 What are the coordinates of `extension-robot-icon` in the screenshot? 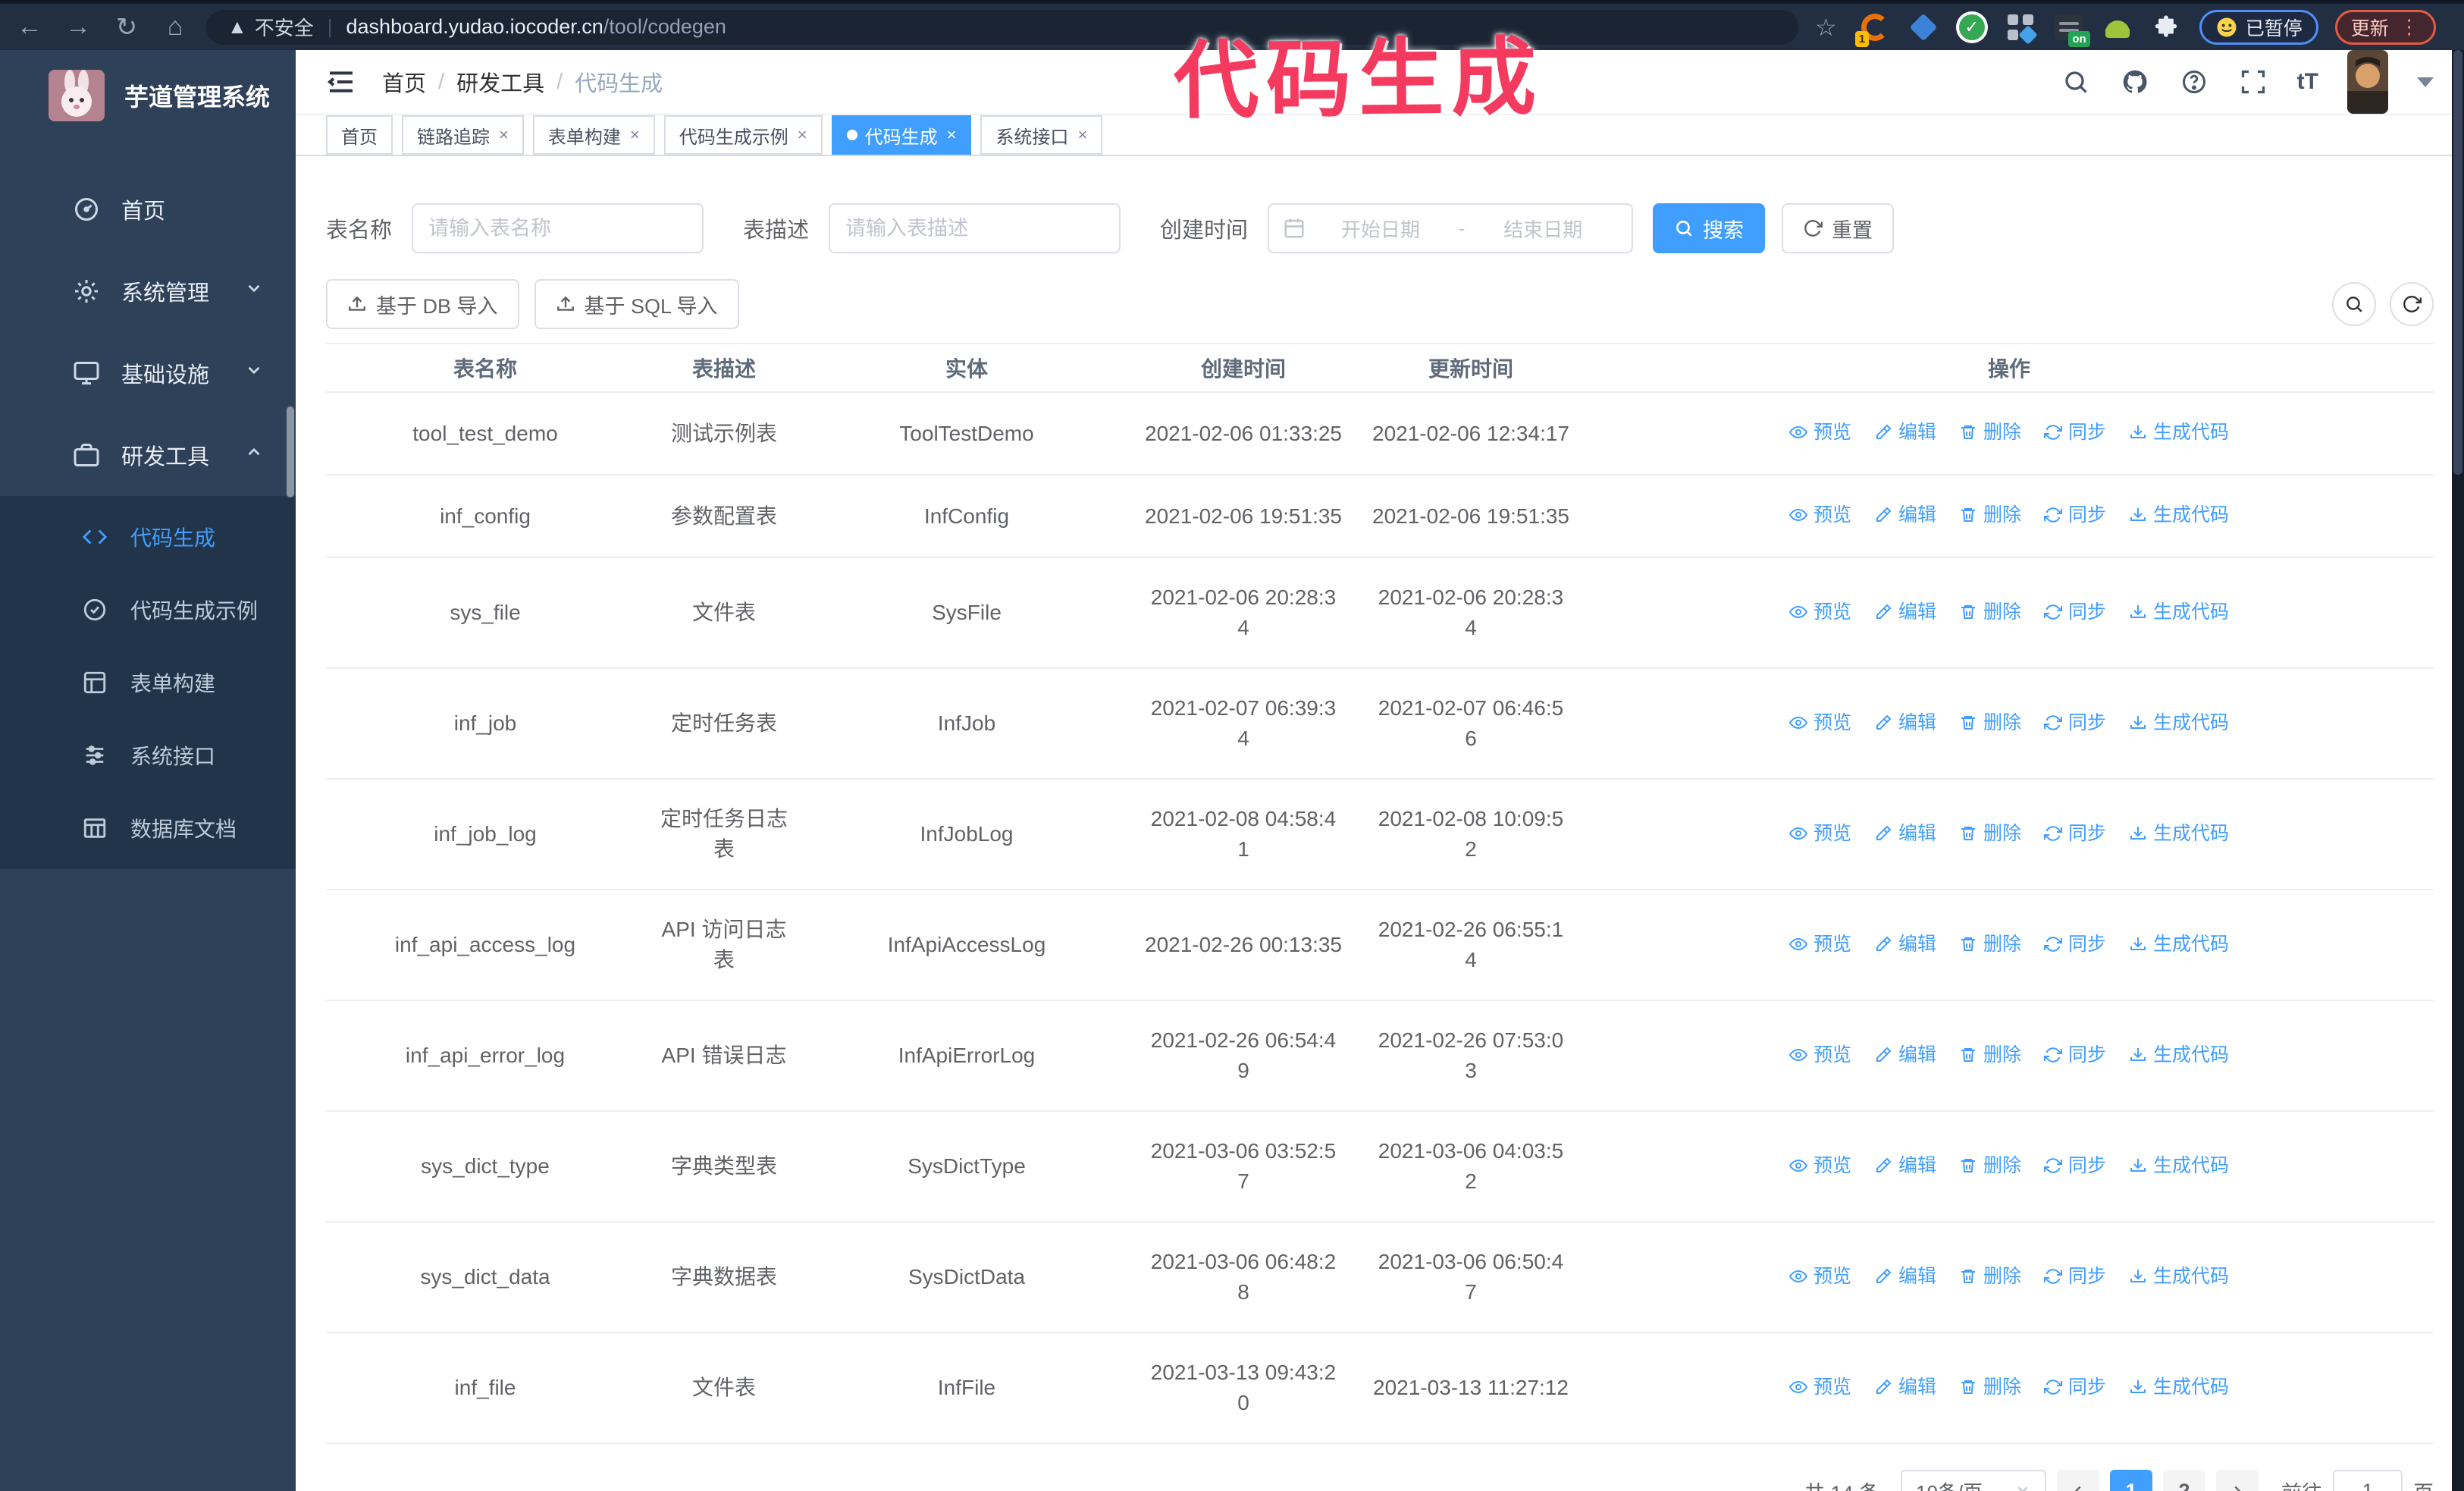 It's located at (2117, 27).